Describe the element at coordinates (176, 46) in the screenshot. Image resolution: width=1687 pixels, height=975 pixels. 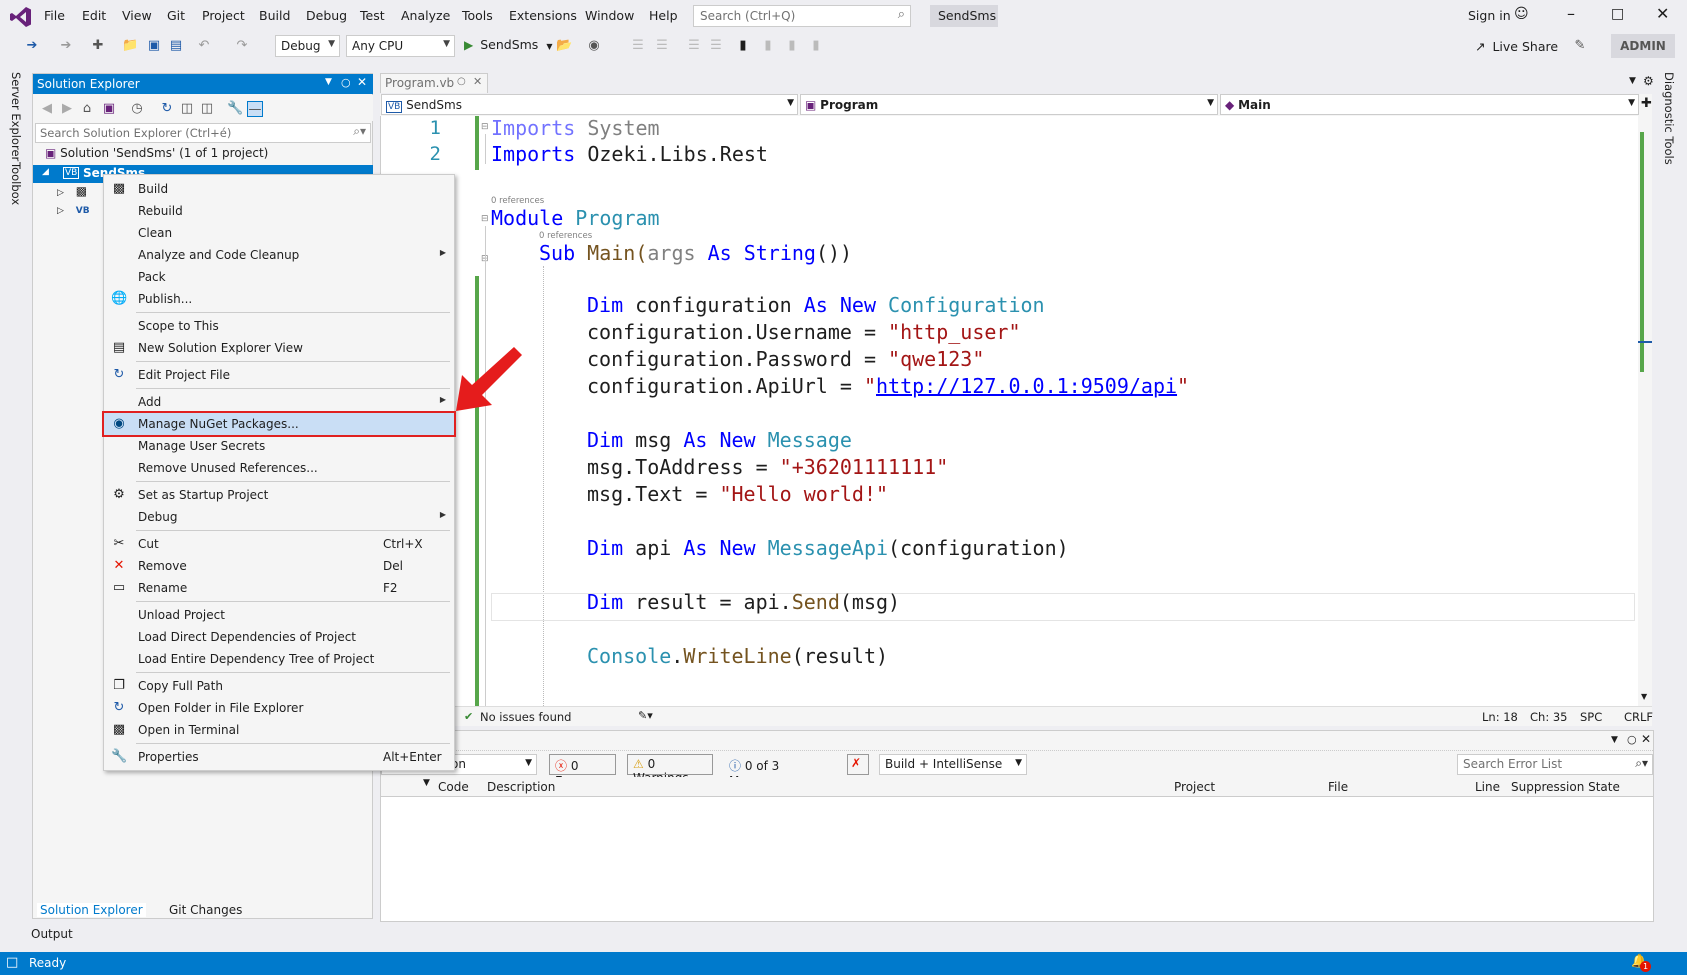
I see `save-all-icon: ▤` at that location.